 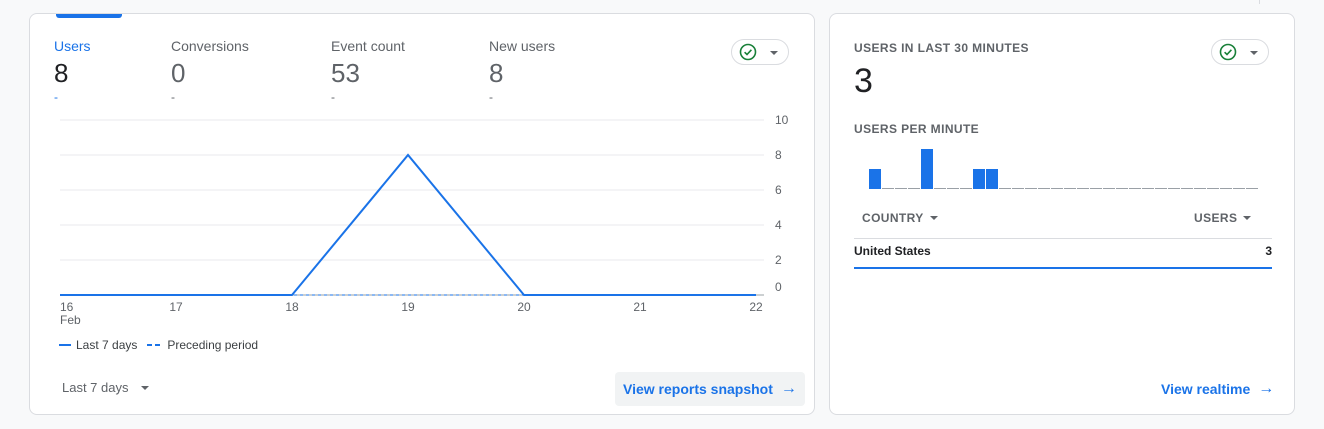 I want to click on x-tick-label: 18, so click(x=292, y=307).